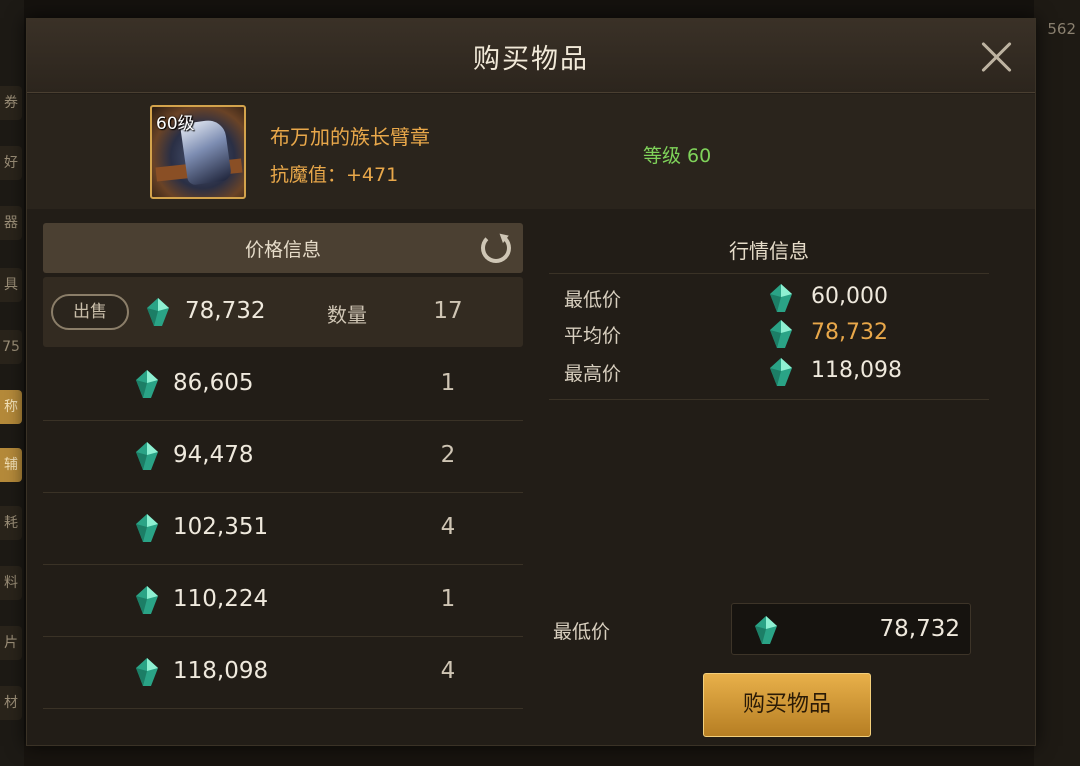  I want to click on row-price: 110,224, so click(221, 599).